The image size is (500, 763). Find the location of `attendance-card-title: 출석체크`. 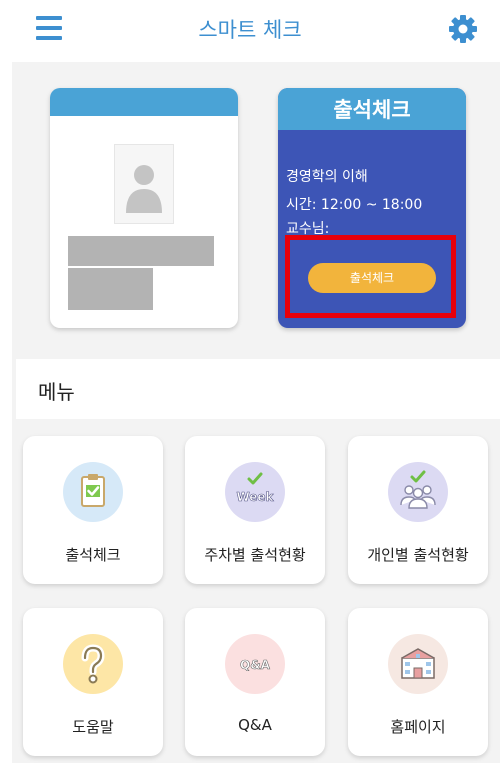

attendance-card-title: 출석체크 is located at coordinates (372, 109).